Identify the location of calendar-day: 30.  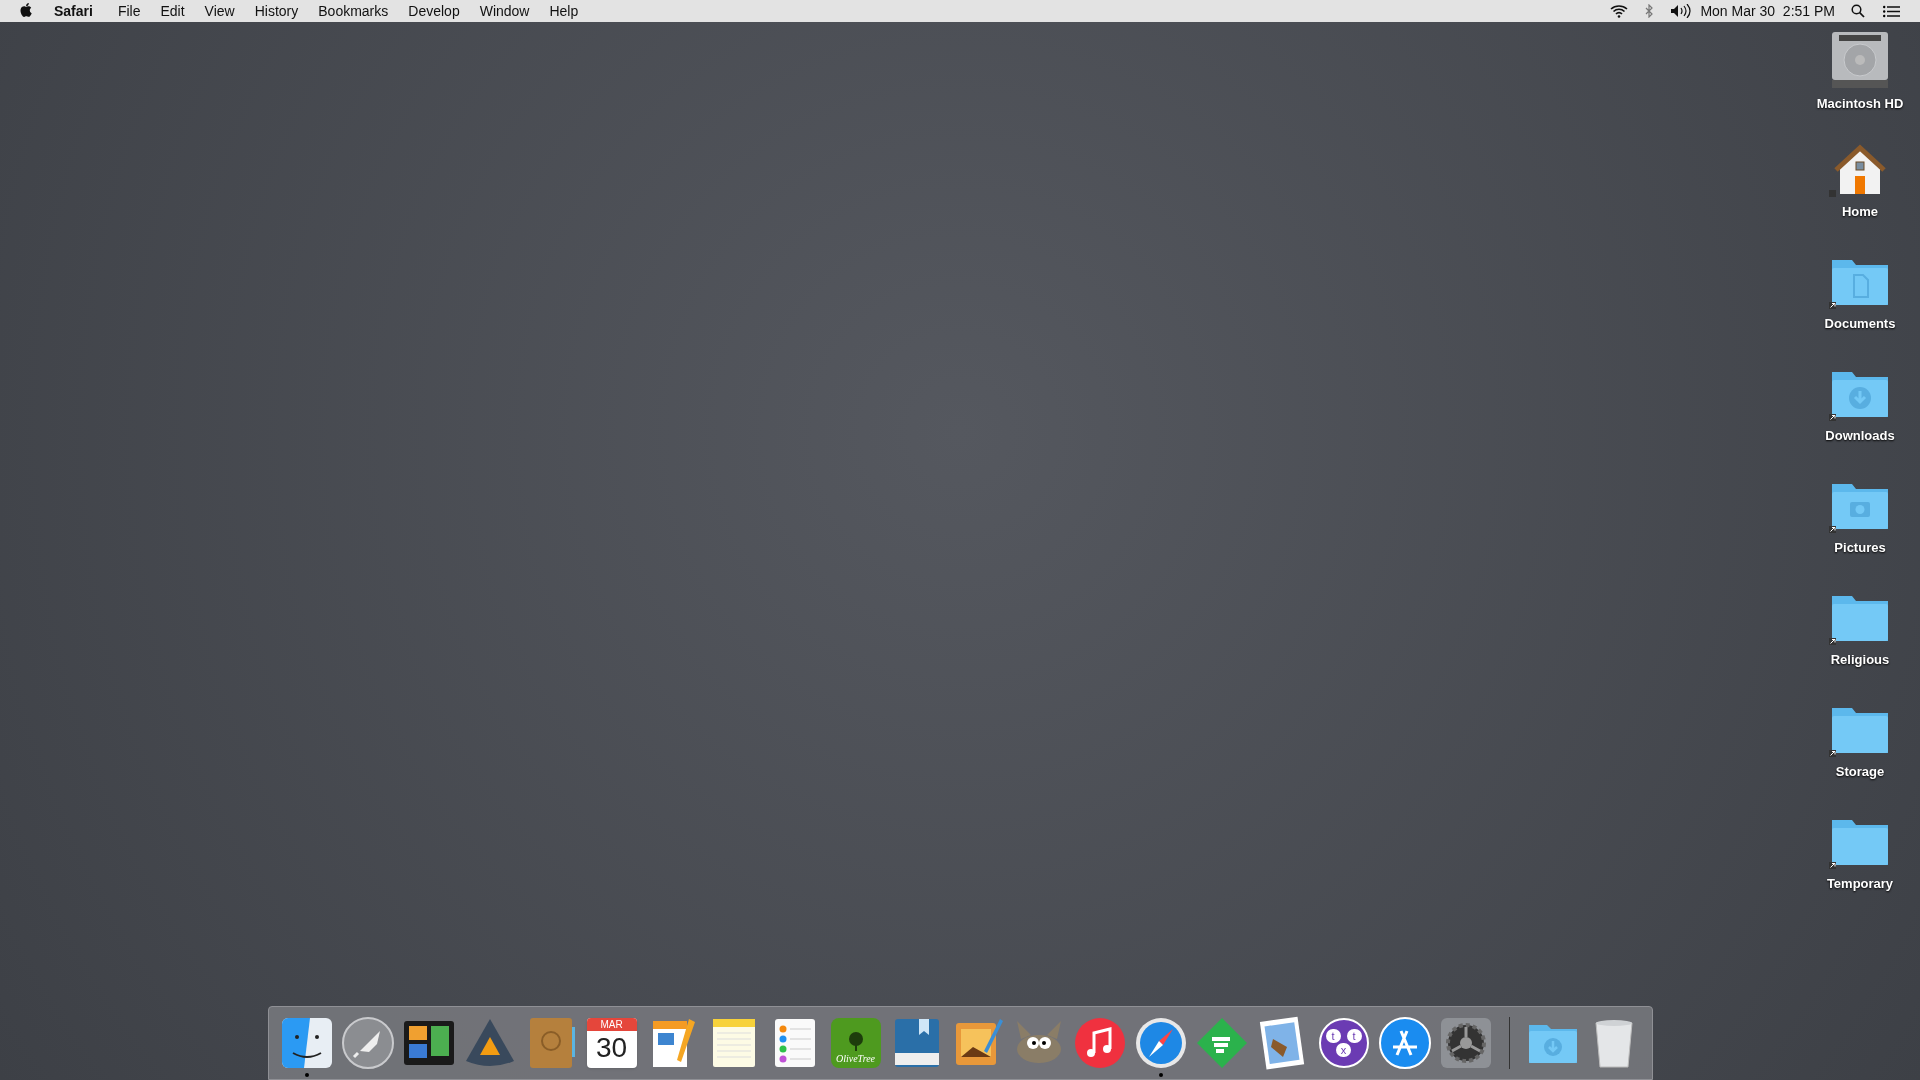
(611, 1048).